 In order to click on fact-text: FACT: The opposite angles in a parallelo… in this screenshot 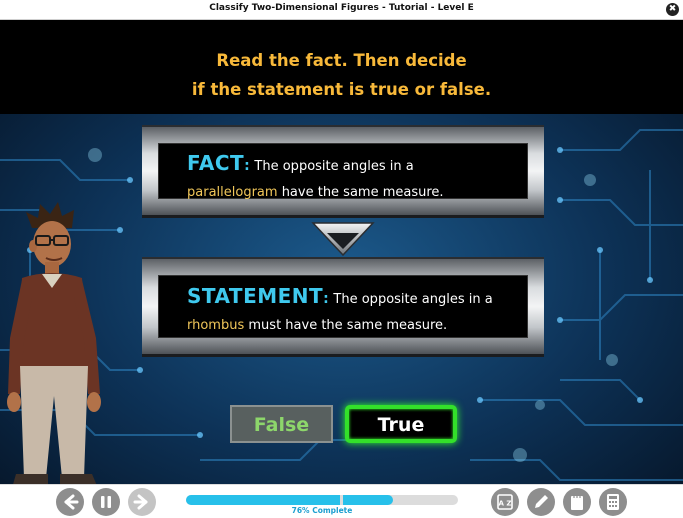, I will do `click(315, 175)`.